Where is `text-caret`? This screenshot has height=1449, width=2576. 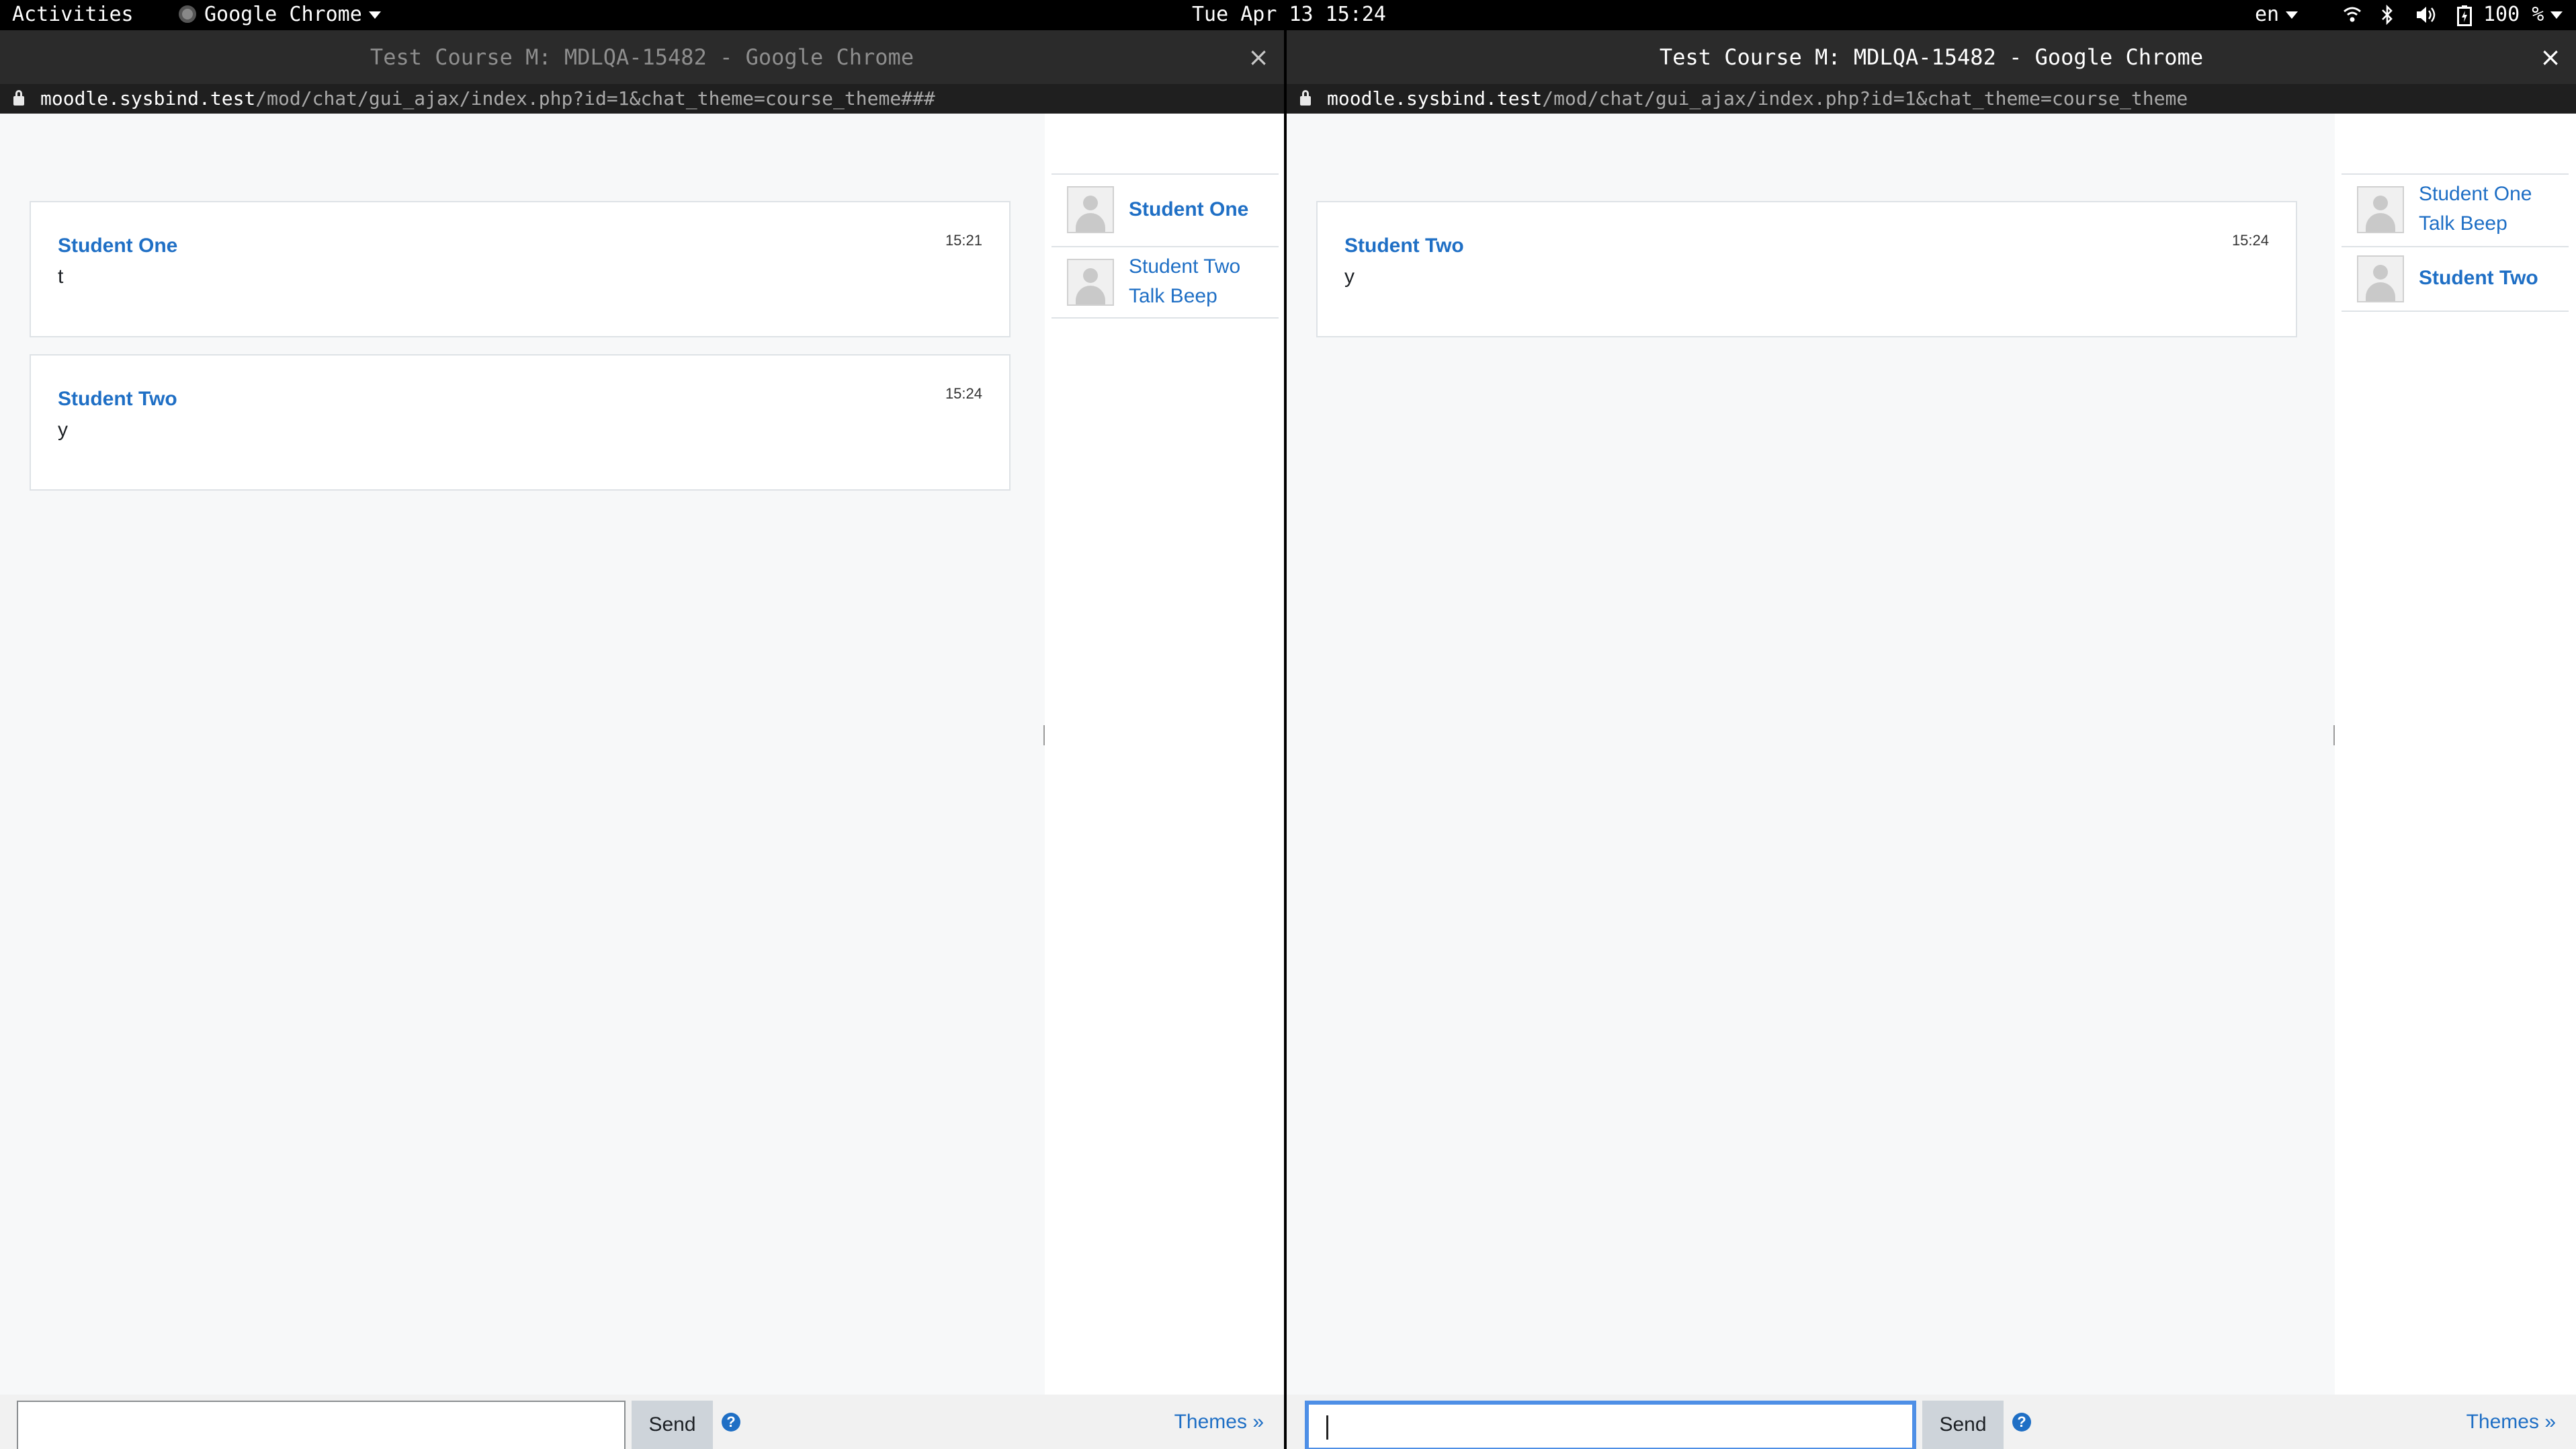 text-caret is located at coordinates (1327, 1427).